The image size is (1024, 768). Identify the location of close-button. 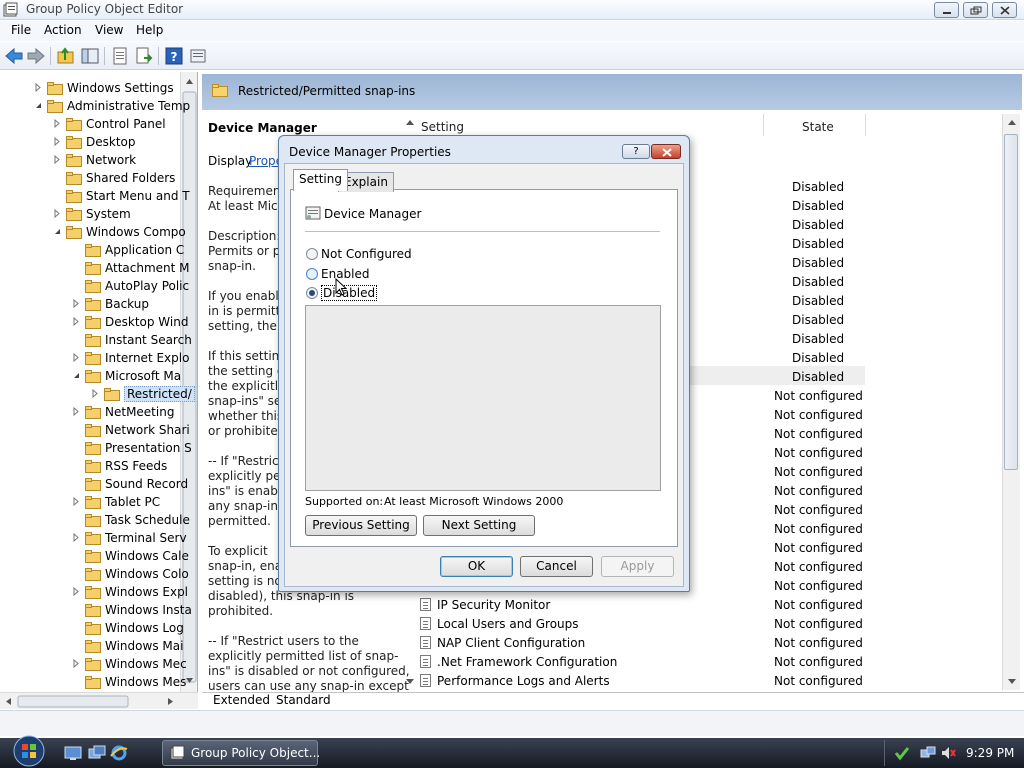
(1004, 10).